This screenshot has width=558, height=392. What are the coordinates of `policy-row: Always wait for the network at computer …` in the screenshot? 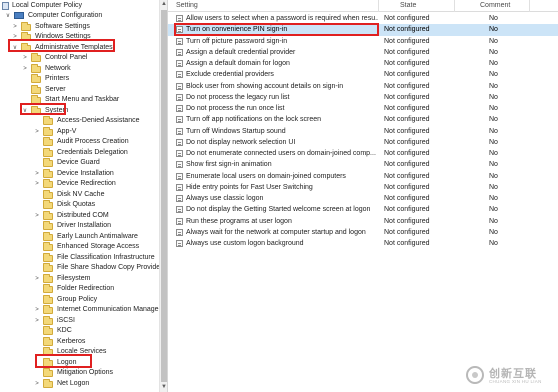 It's located at (363, 232).